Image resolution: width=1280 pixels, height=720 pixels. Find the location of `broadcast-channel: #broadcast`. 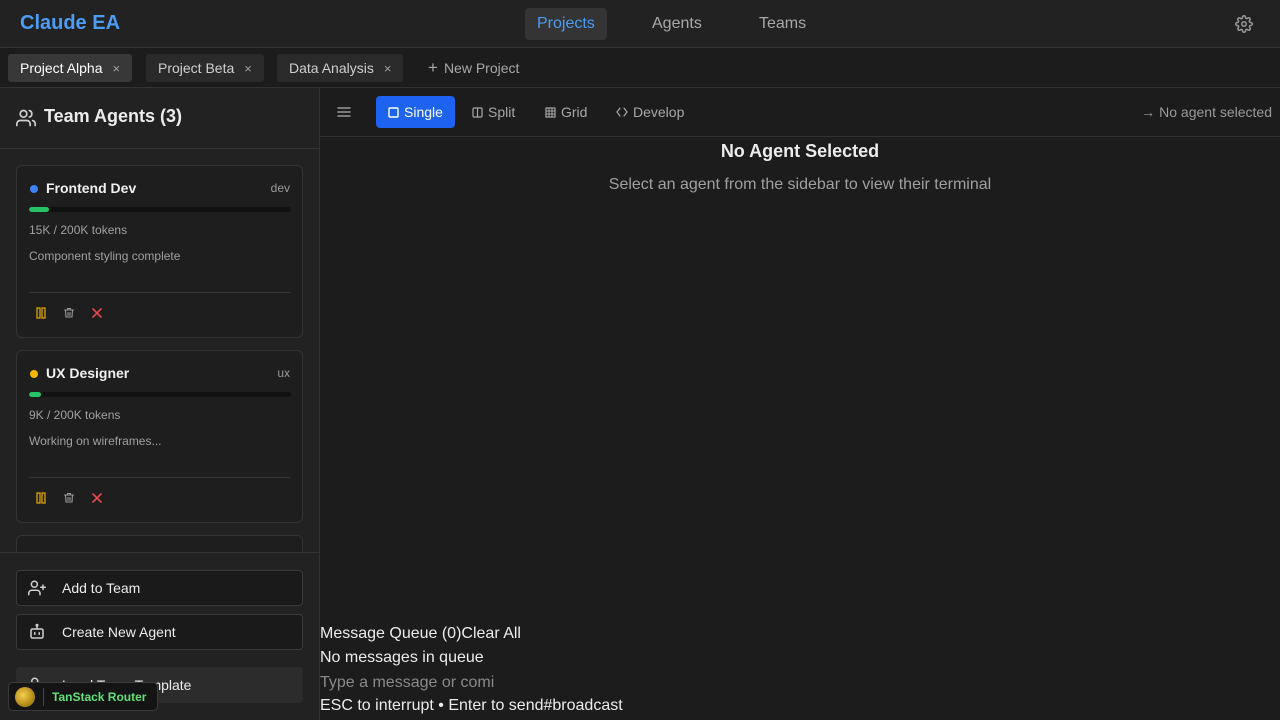

broadcast-channel: #broadcast is located at coordinates (583, 705).